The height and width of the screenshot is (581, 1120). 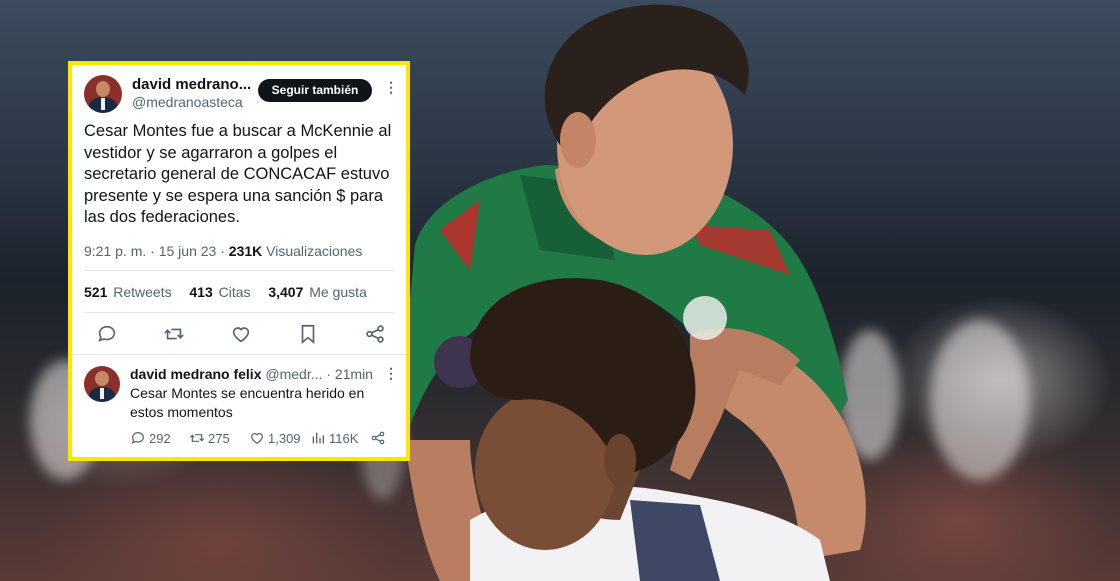 What do you see at coordinates (378, 438) in the screenshot?
I see `reply-share-icon` at bounding box center [378, 438].